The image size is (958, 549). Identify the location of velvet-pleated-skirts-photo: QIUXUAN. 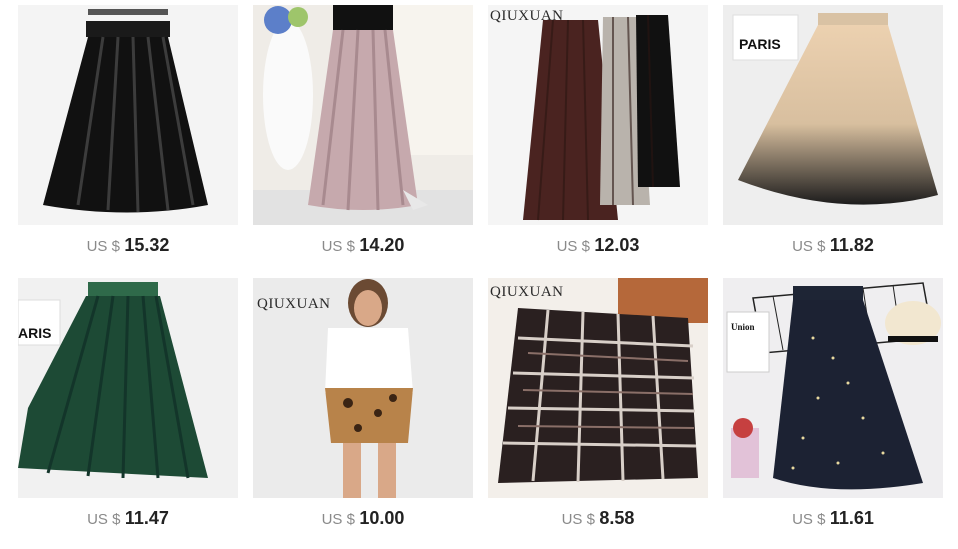
(598, 115).